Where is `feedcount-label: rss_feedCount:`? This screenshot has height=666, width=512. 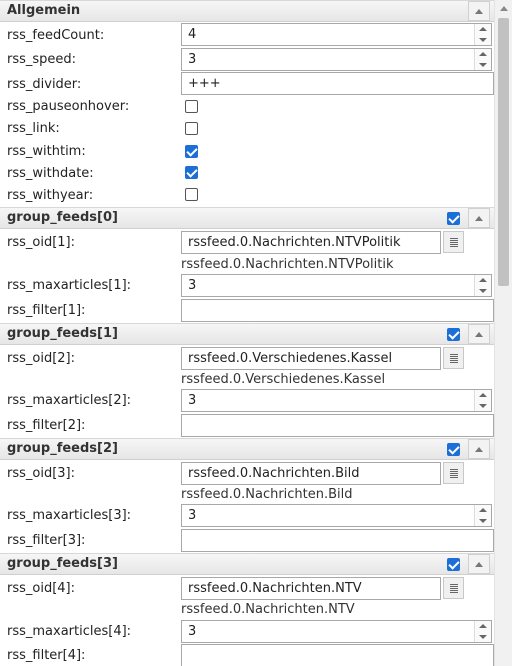 feedcount-label: rss_feedCount: is located at coordinates (56, 35).